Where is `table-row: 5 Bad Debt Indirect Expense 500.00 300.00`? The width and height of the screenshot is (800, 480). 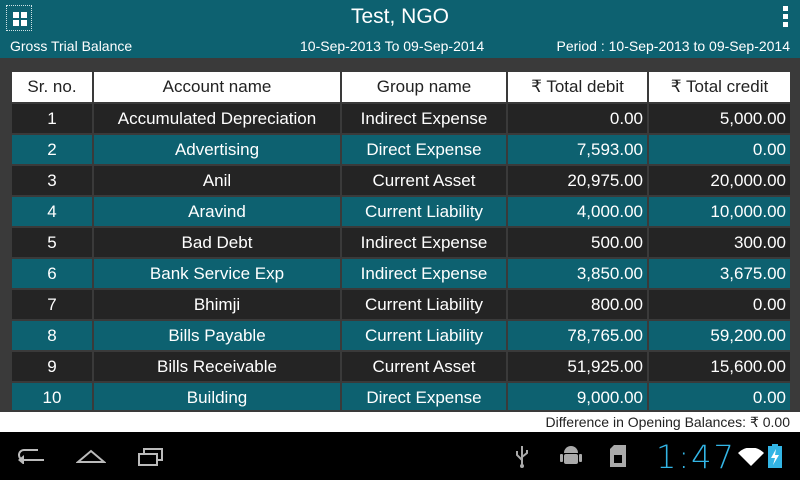 table-row: 5 Bad Debt Indirect Expense 500.00 300.00 is located at coordinates (400, 242).